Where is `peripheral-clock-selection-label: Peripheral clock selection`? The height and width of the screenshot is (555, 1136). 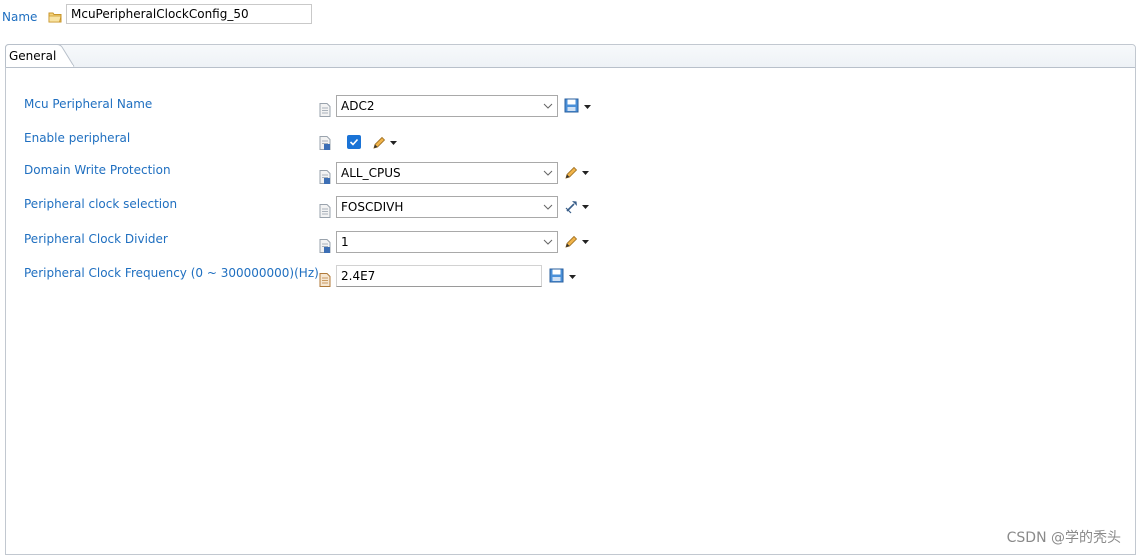 peripheral-clock-selection-label: Peripheral clock selection is located at coordinates (101, 204).